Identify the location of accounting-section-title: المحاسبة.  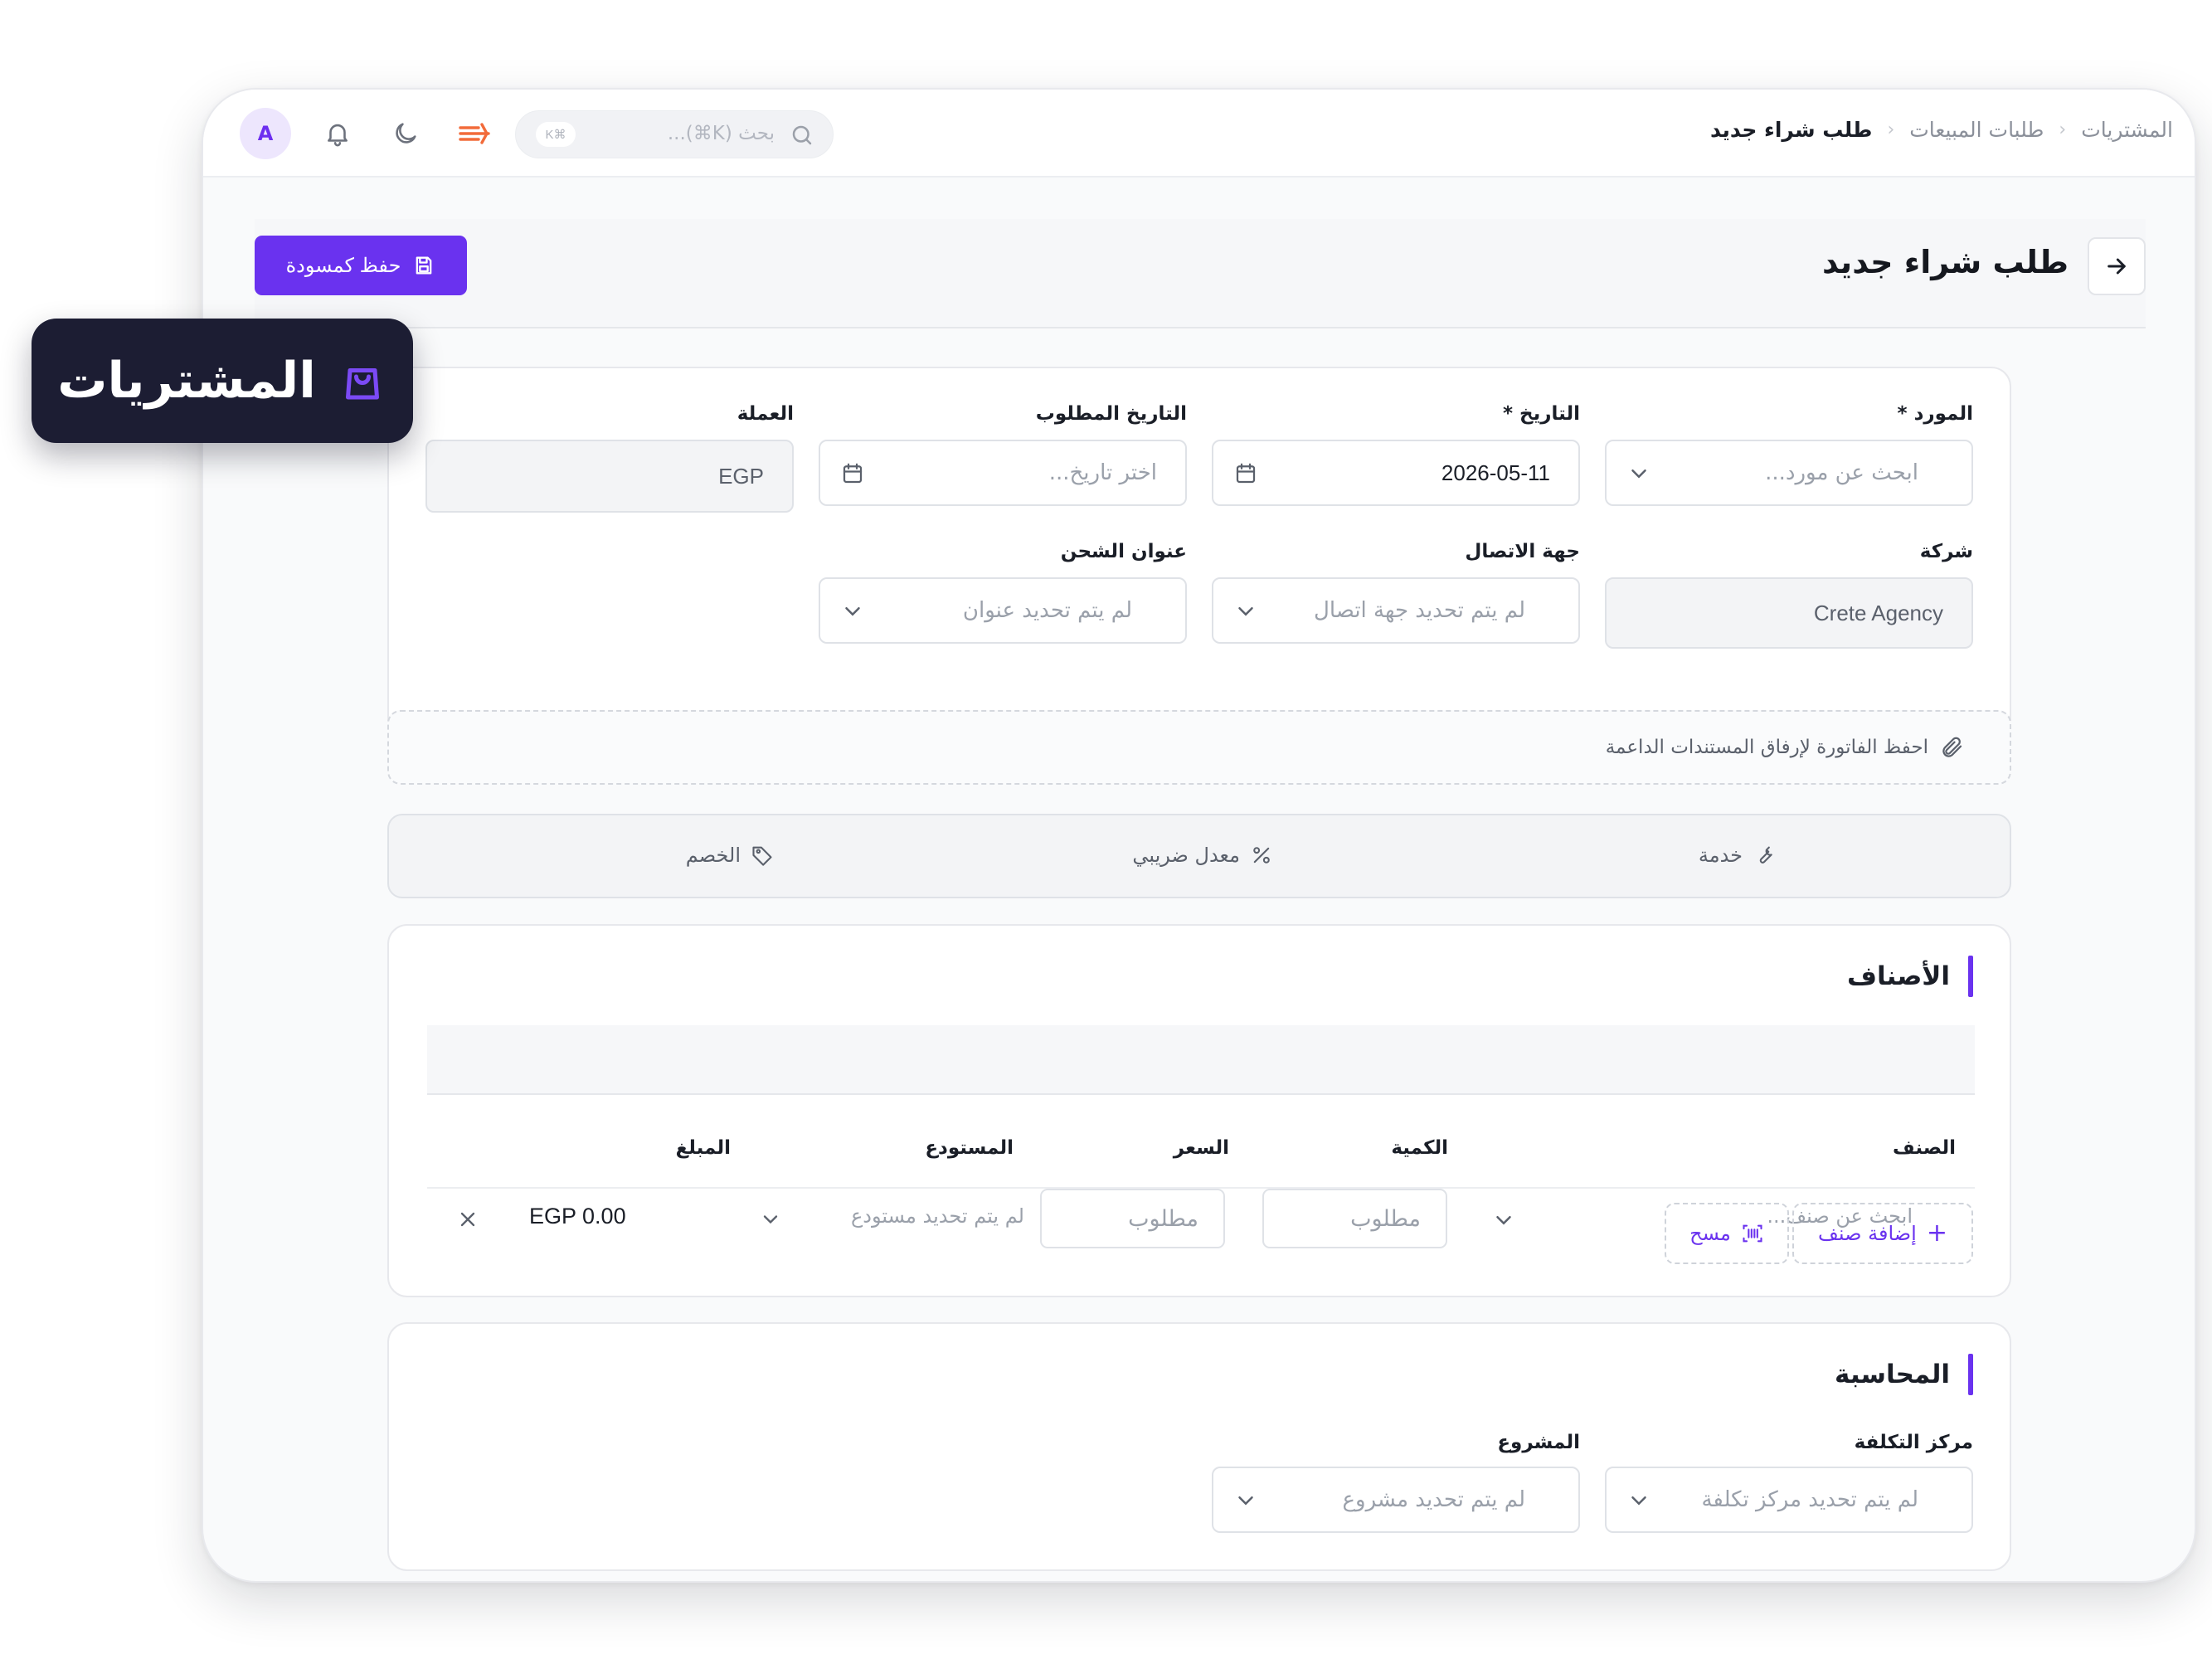
(1904, 1374).